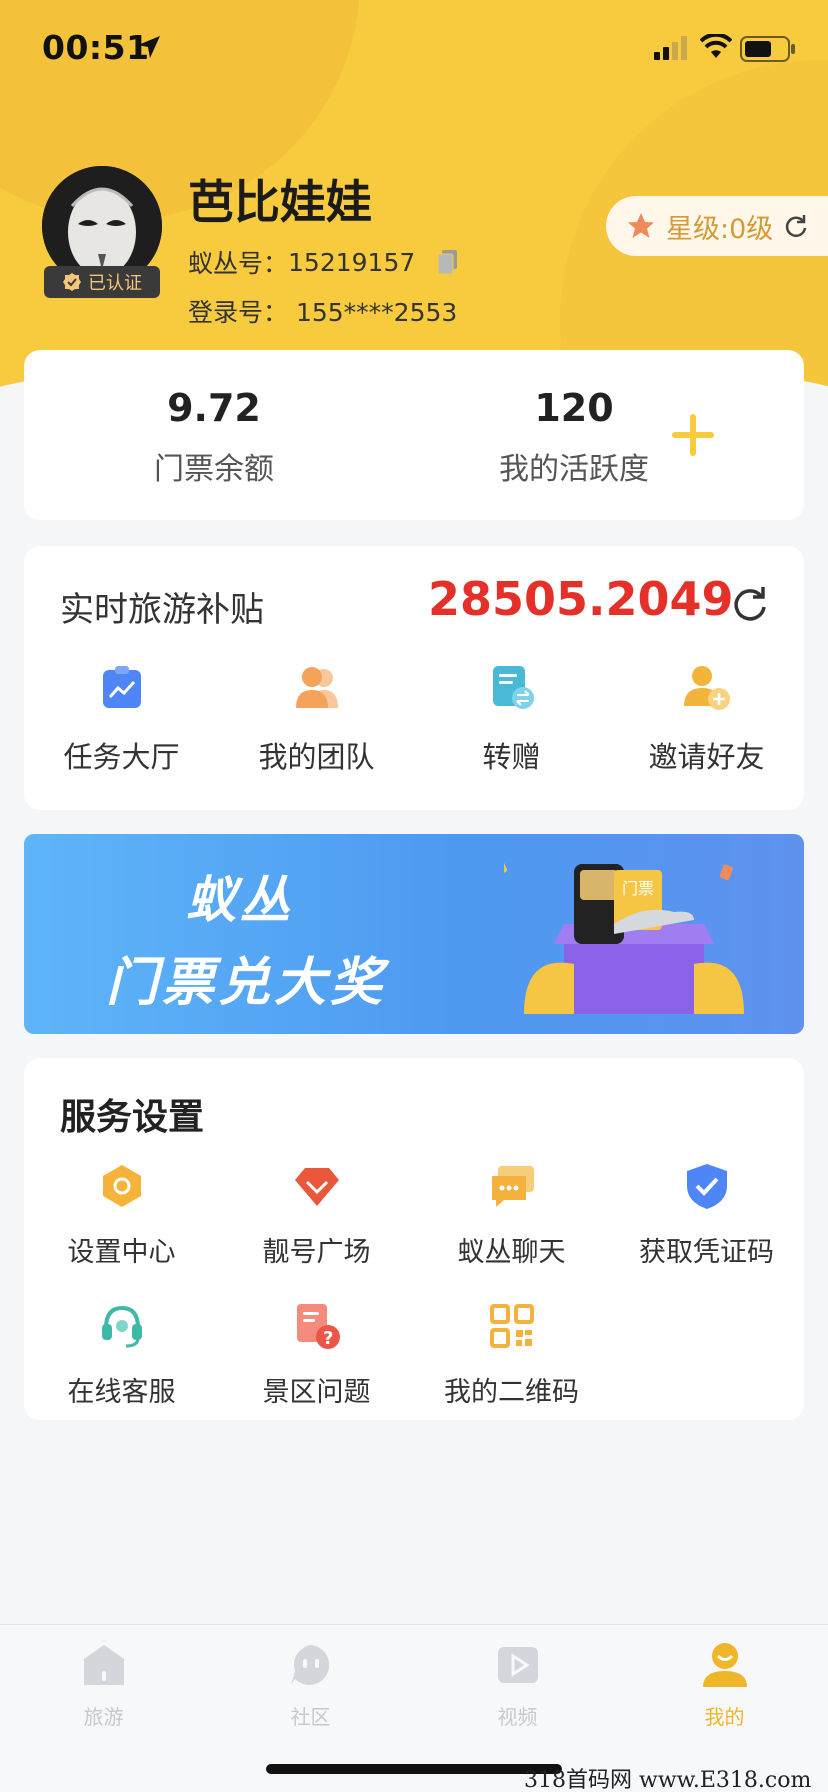 The width and height of the screenshot is (828, 1792). I want to click on copy-icon, so click(448, 262).